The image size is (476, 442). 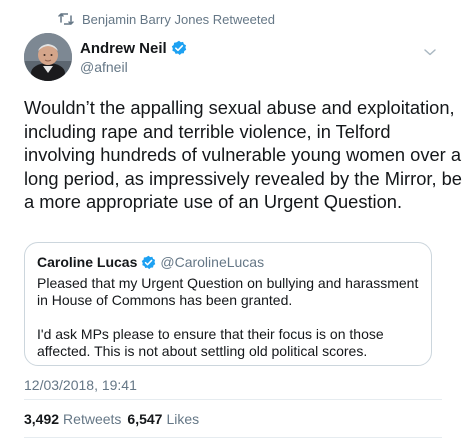 What do you see at coordinates (178, 19) in the screenshot?
I see `retweet-context-label: Benjamin Barry Jones Retweeted` at bounding box center [178, 19].